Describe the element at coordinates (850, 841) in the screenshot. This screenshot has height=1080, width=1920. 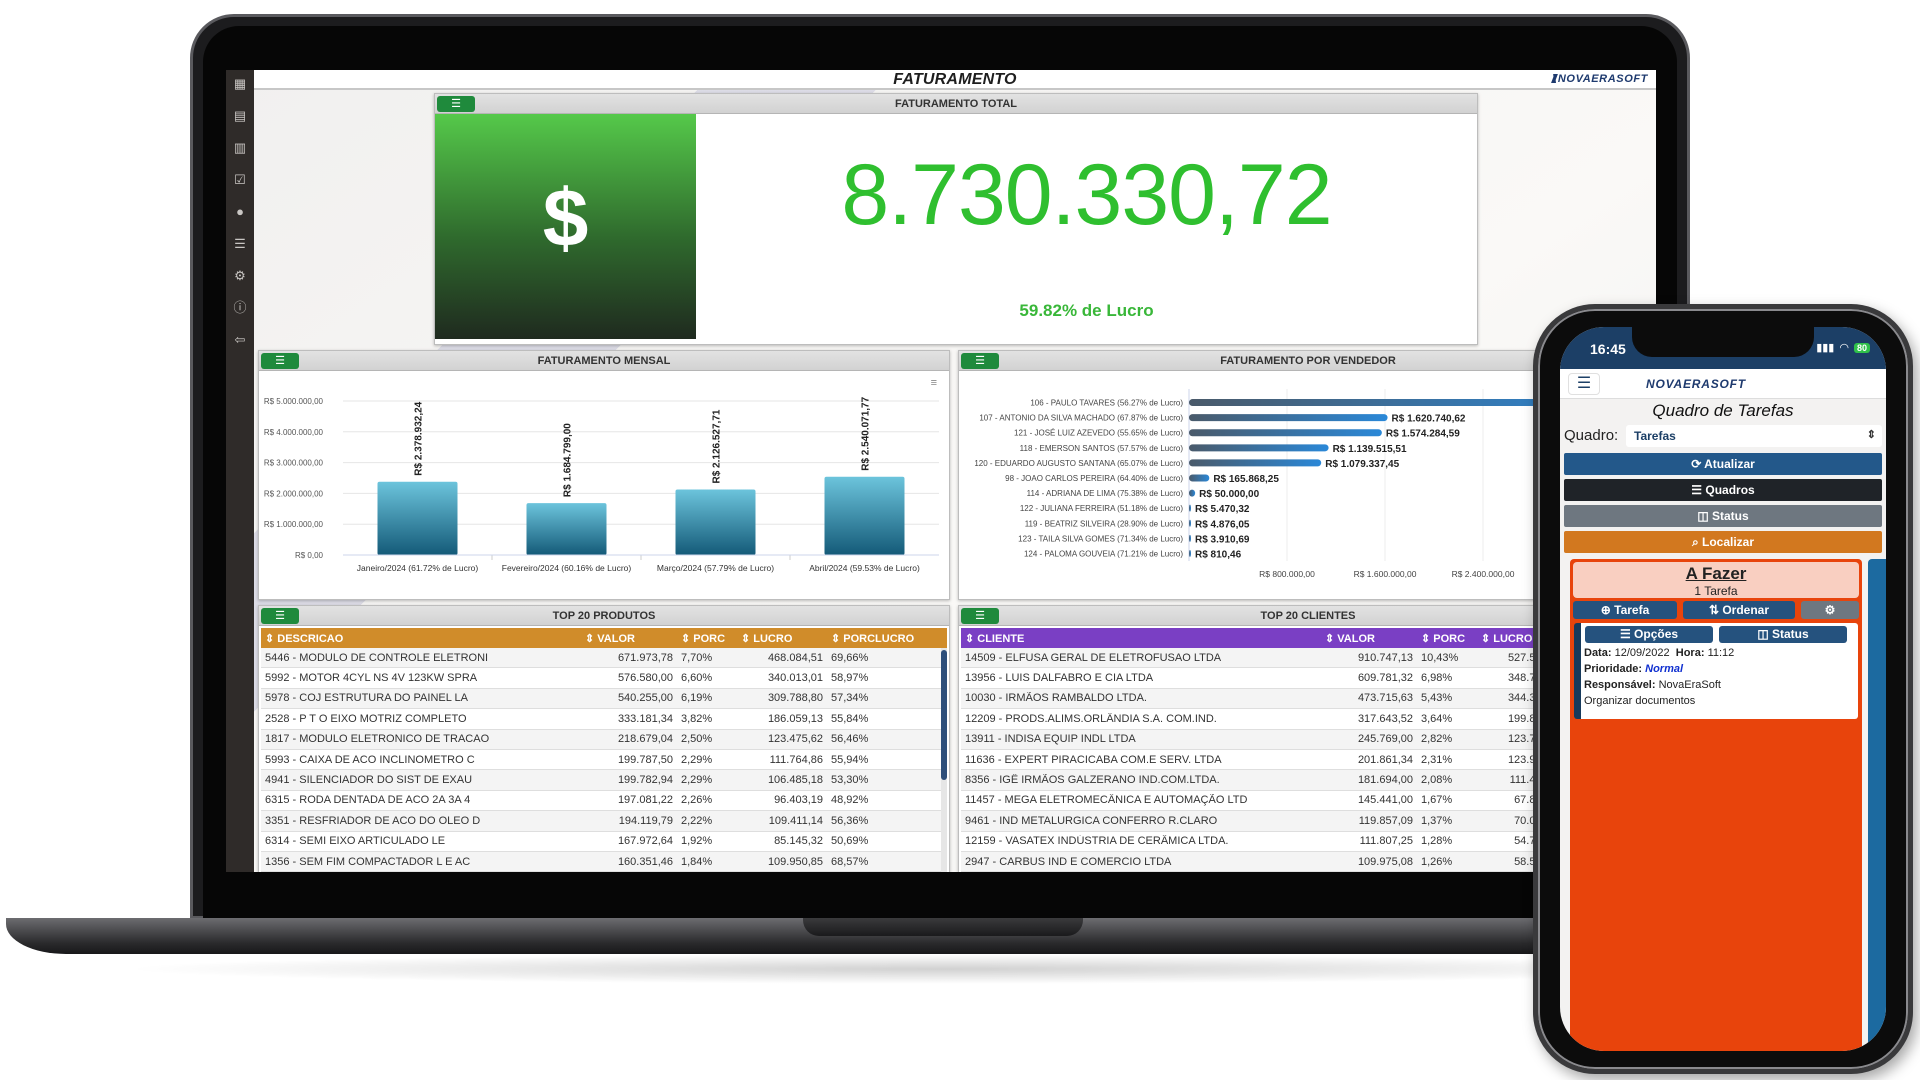
I see `cell-porclucro: 50,69%` at that location.